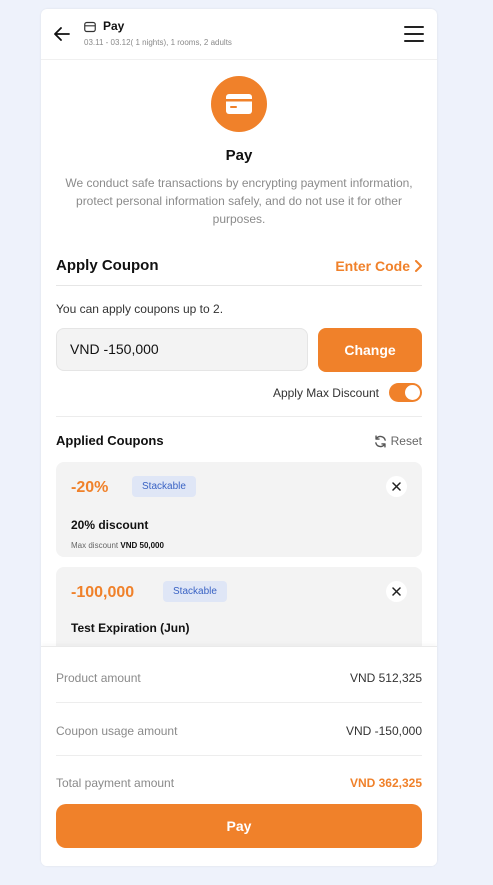  Describe the element at coordinates (90, 27) in the screenshot. I see `card-icon` at that location.